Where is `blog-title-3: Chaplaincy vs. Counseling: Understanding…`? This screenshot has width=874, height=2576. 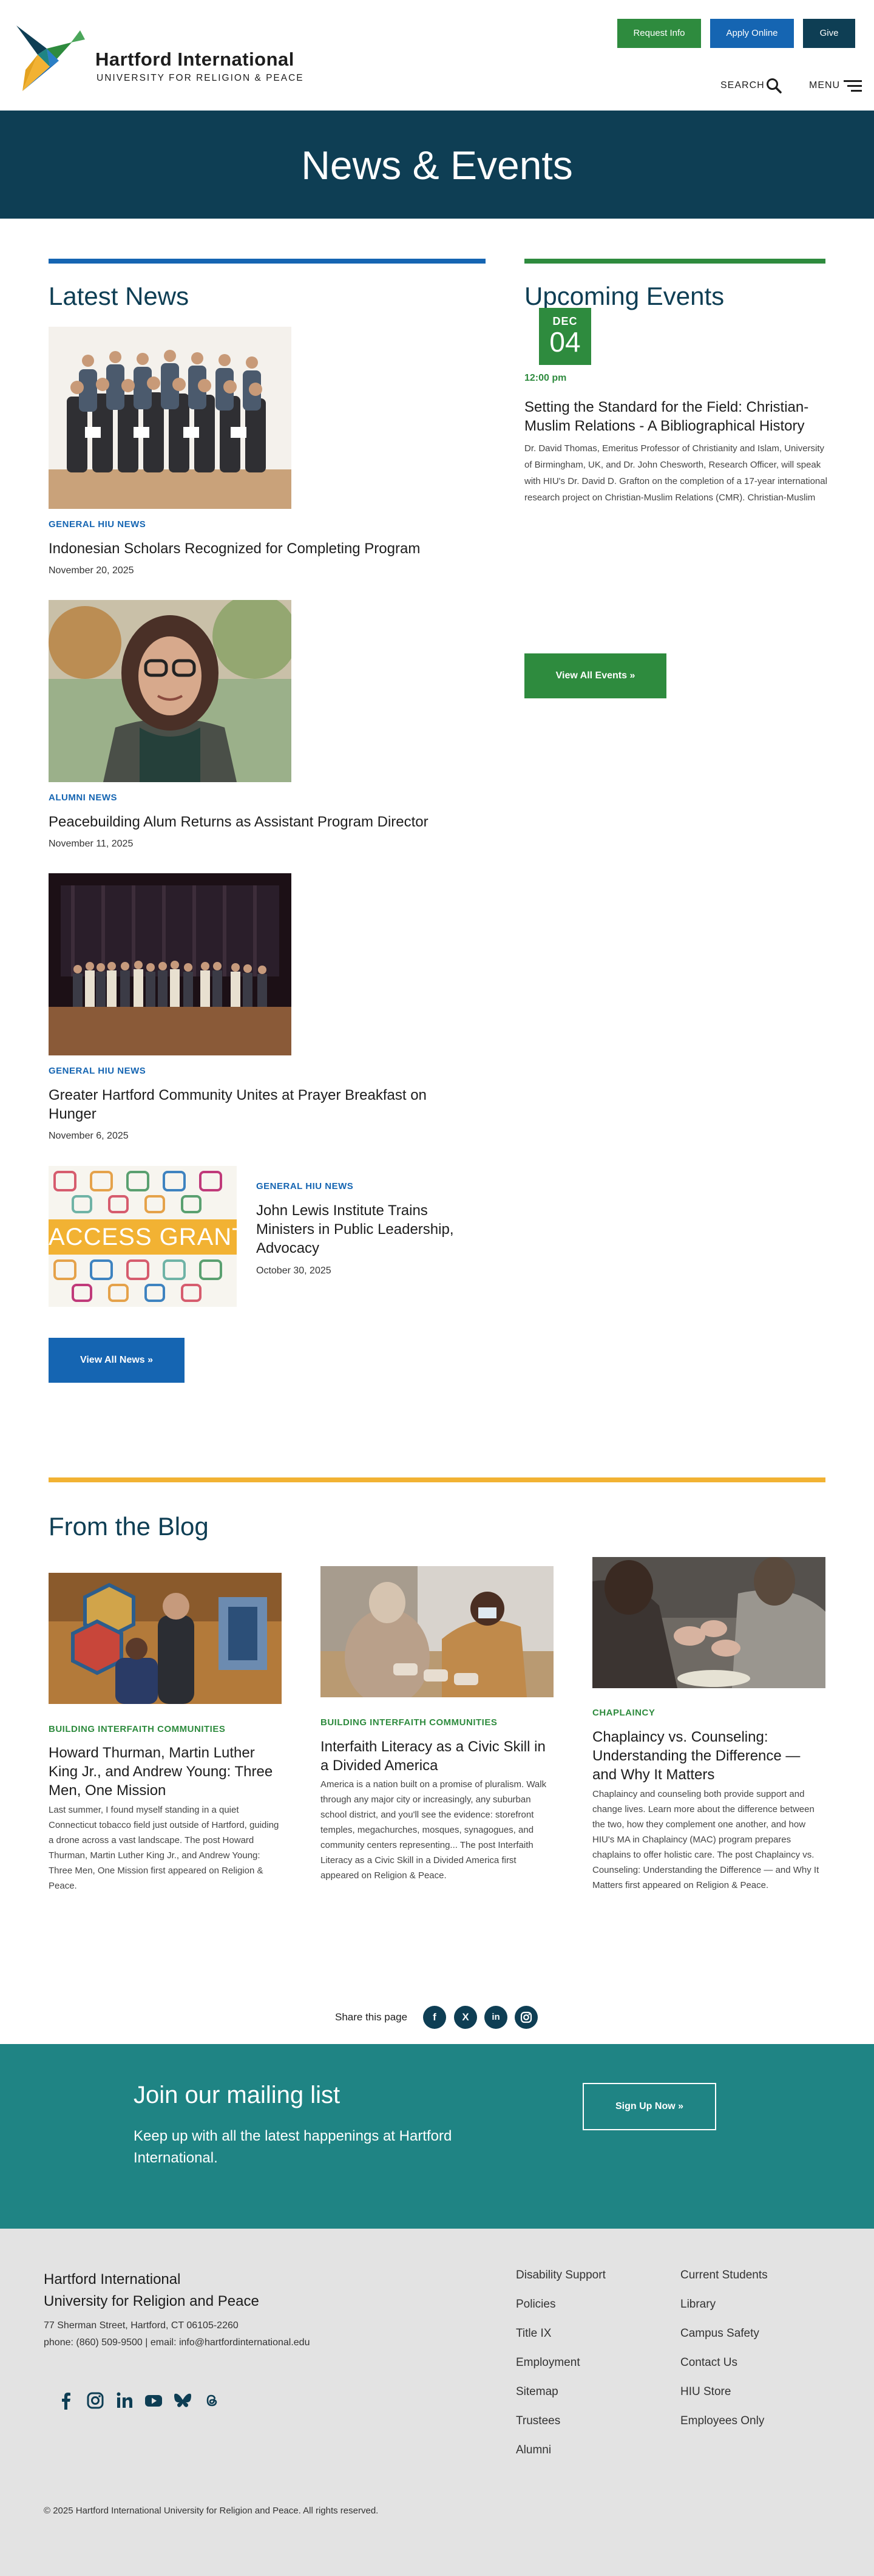
blog-title-3: Chaplaincy vs. Counseling: Understanding… is located at coordinates (707, 1756).